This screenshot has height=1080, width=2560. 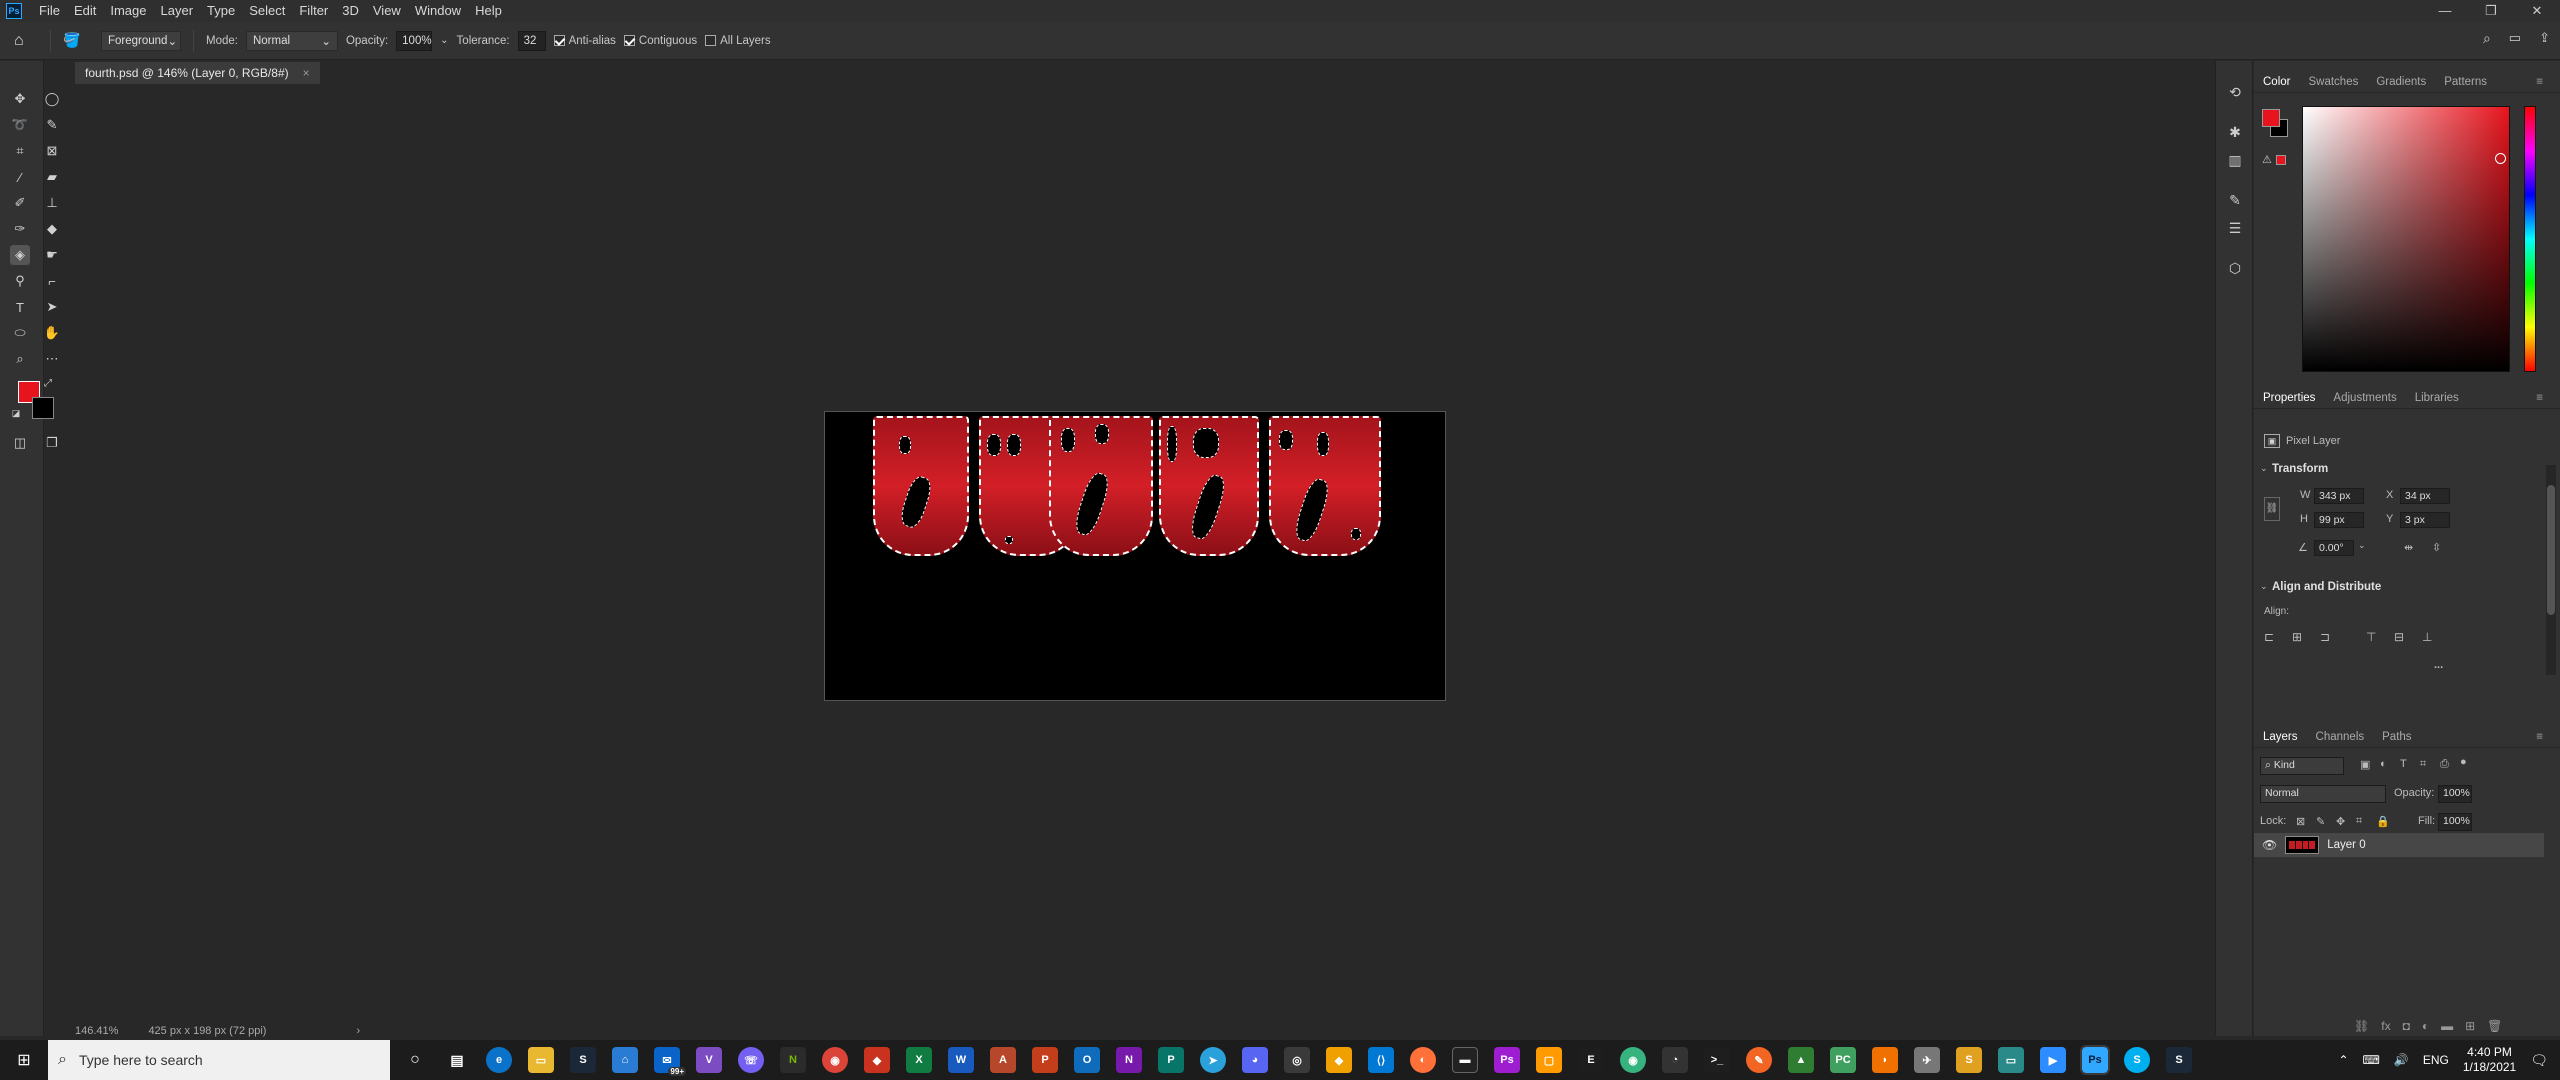 What do you see at coordinates (414, 40) in the screenshot?
I see `opacity-input: 100%` at bounding box center [414, 40].